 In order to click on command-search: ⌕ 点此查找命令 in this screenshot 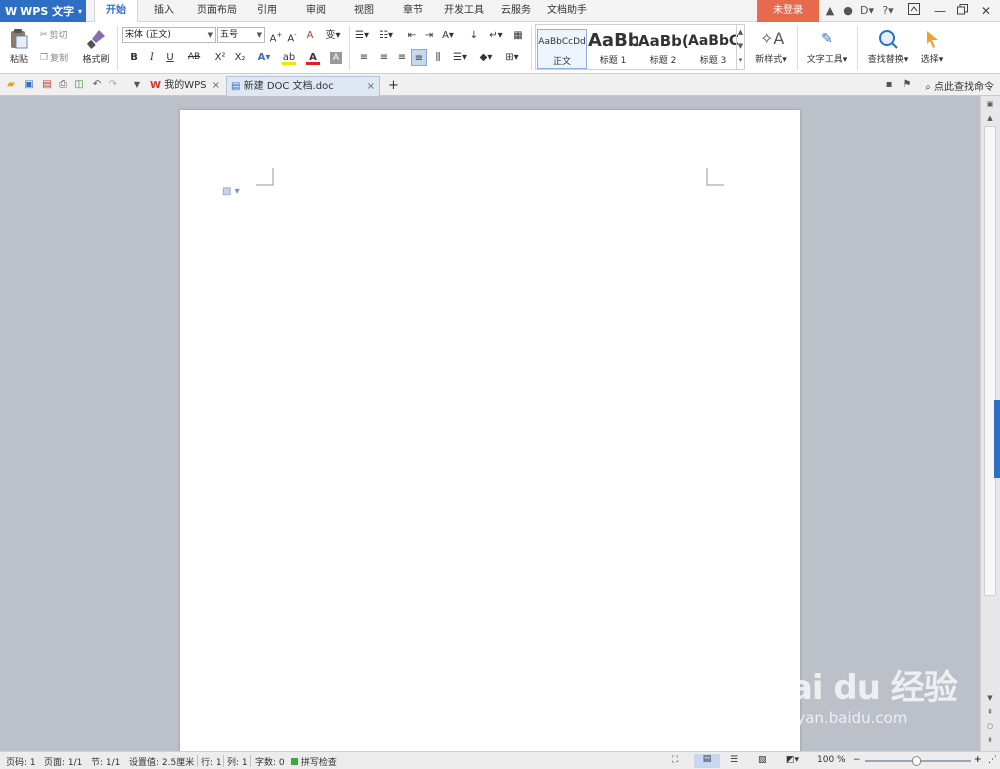, I will do `click(959, 85)`.